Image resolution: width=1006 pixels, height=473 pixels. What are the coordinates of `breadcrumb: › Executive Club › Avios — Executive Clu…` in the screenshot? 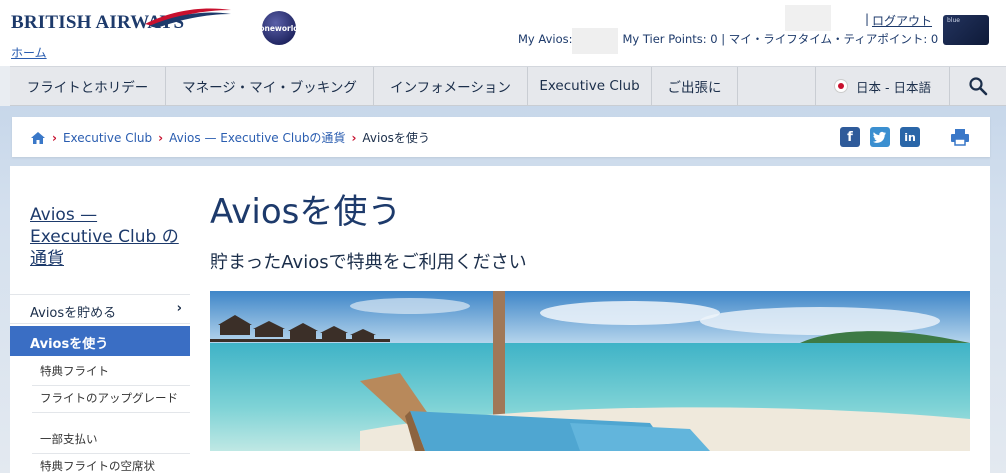 It's located at (230, 137).